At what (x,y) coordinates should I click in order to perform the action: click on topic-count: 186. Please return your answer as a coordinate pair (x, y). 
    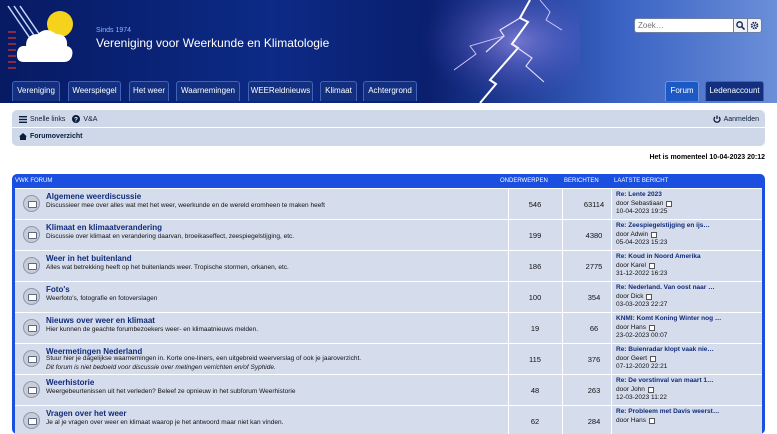
    Looking at the image, I should click on (535, 266).